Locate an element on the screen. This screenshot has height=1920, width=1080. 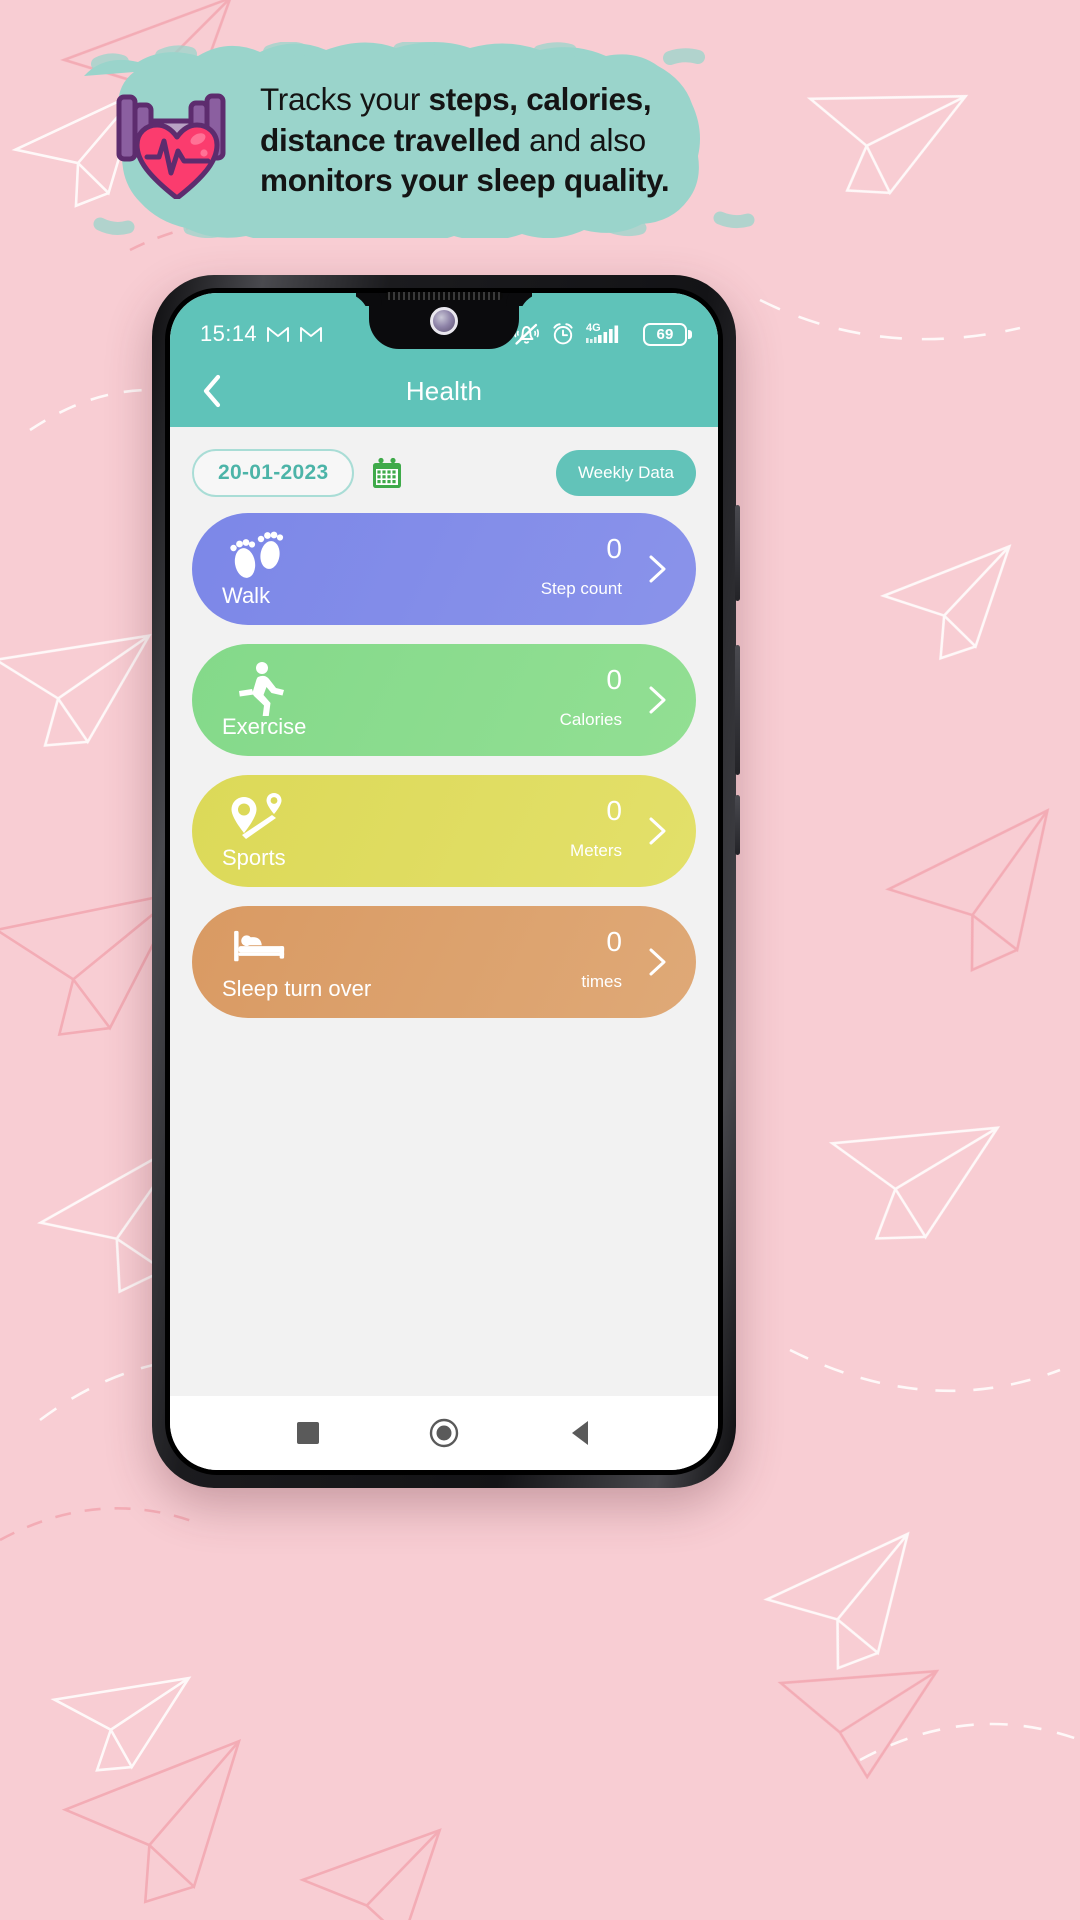
card-values-exercise: 0 Calories is located at coordinates (591, 700).